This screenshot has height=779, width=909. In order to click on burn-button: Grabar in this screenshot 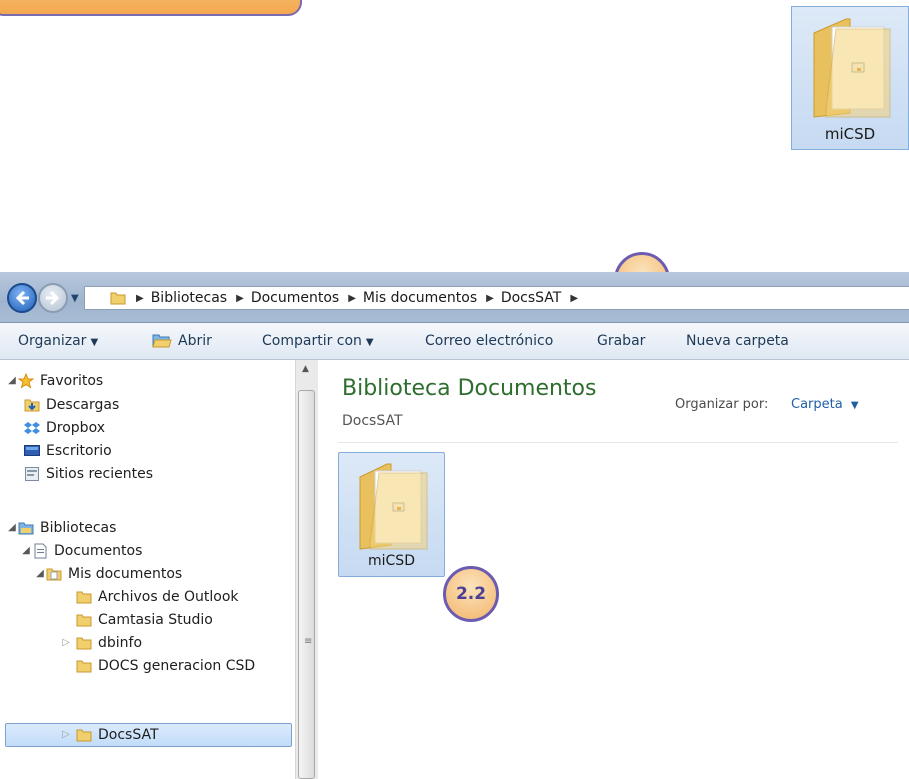, I will do `click(621, 341)`.